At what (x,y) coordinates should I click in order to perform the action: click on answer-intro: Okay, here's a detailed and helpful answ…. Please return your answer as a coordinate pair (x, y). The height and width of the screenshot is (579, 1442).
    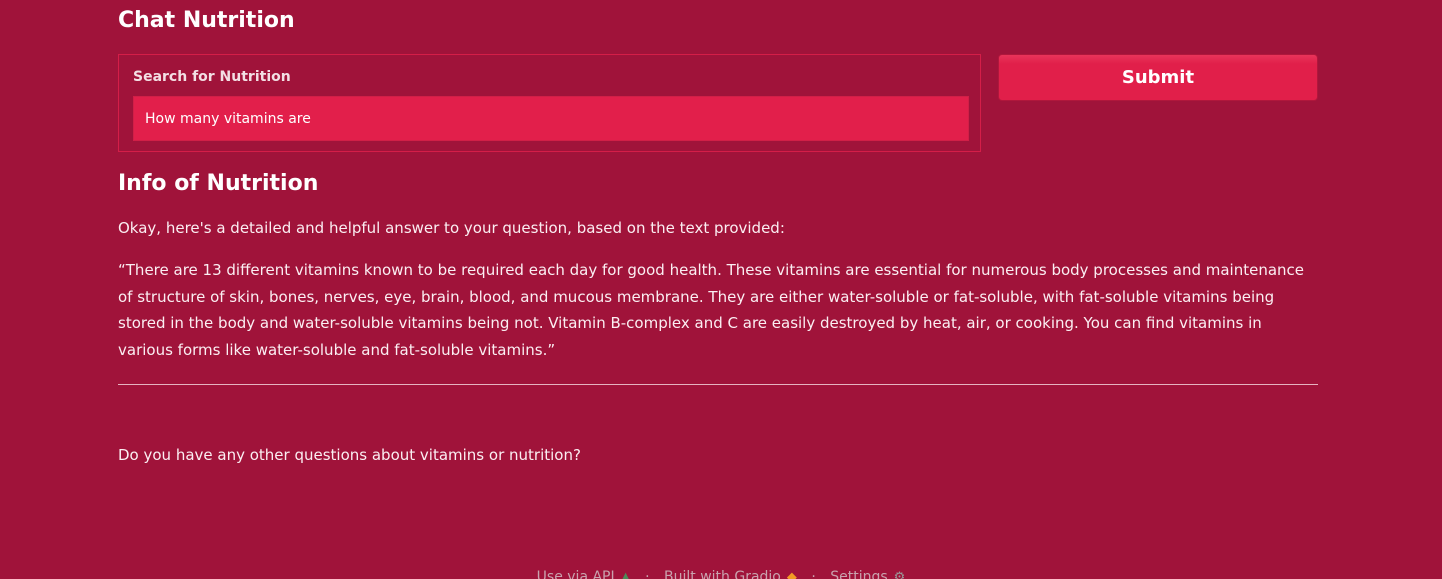
    Looking at the image, I should click on (451, 228).